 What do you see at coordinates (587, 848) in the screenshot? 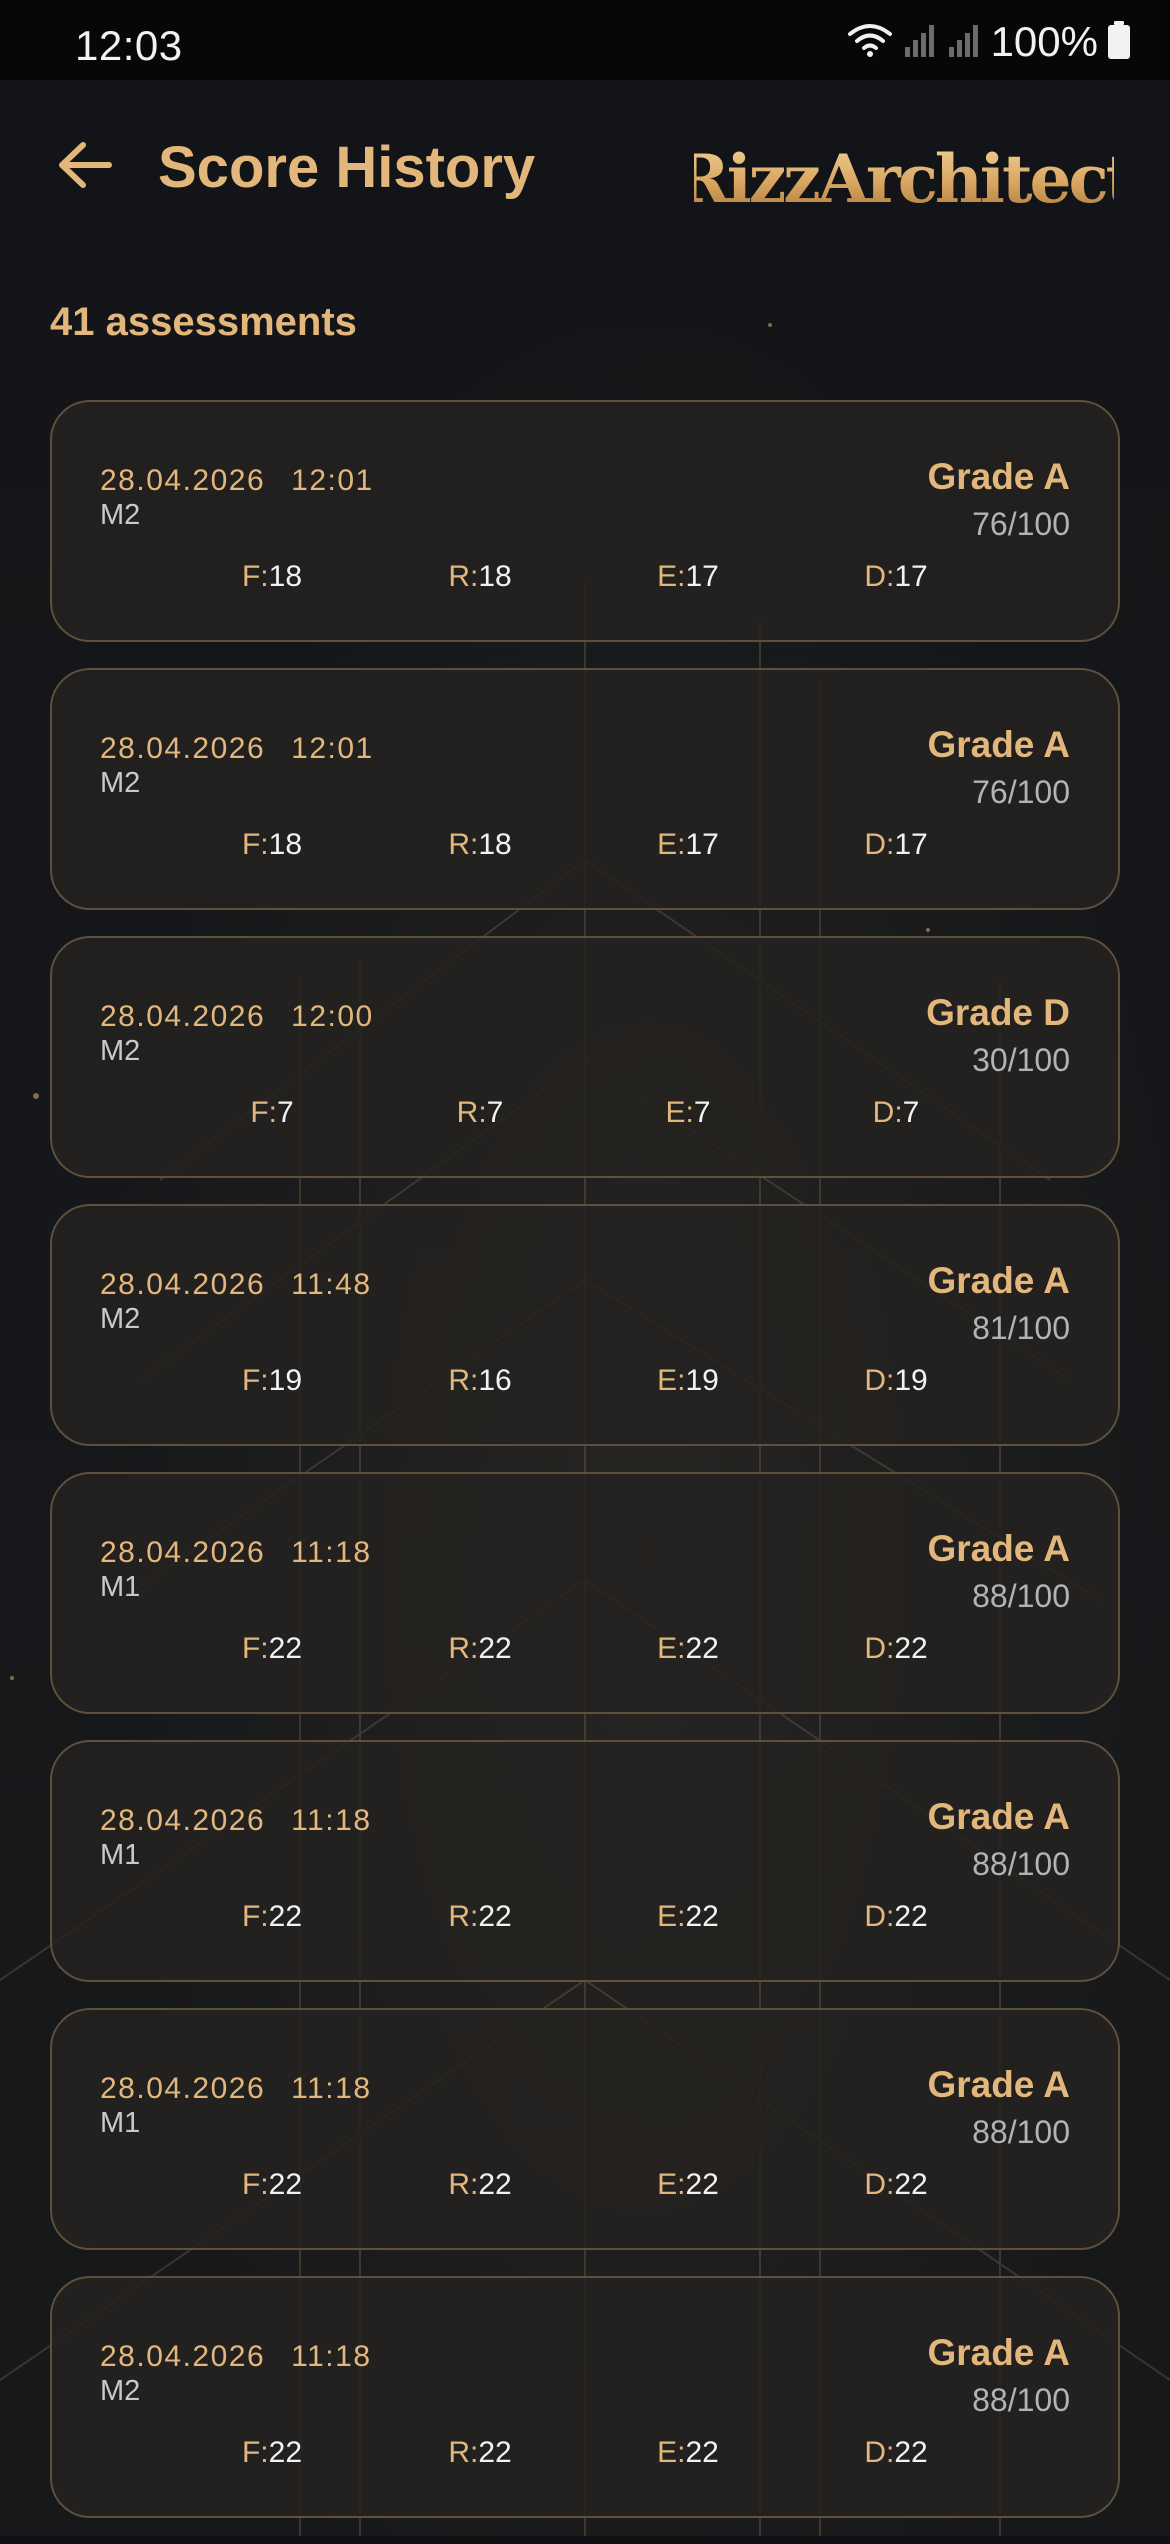
I see `assessment-metrics: F:18 R:18 E:17 D:17` at bounding box center [587, 848].